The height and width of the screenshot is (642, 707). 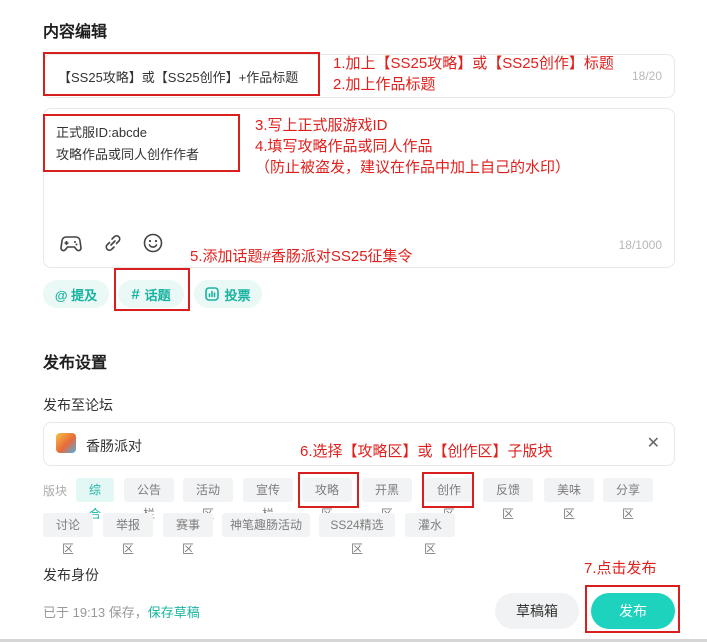 What do you see at coordinates (141, 143) in the screenshot?
I see `highlight-body-box` at bounding box center [141, 143].